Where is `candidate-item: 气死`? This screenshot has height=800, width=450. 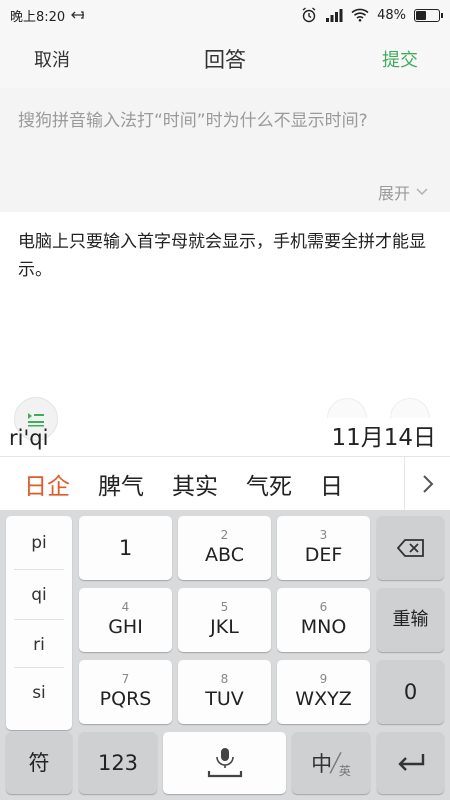
candidate-item: 气死 is located at coordinates (283, 484).